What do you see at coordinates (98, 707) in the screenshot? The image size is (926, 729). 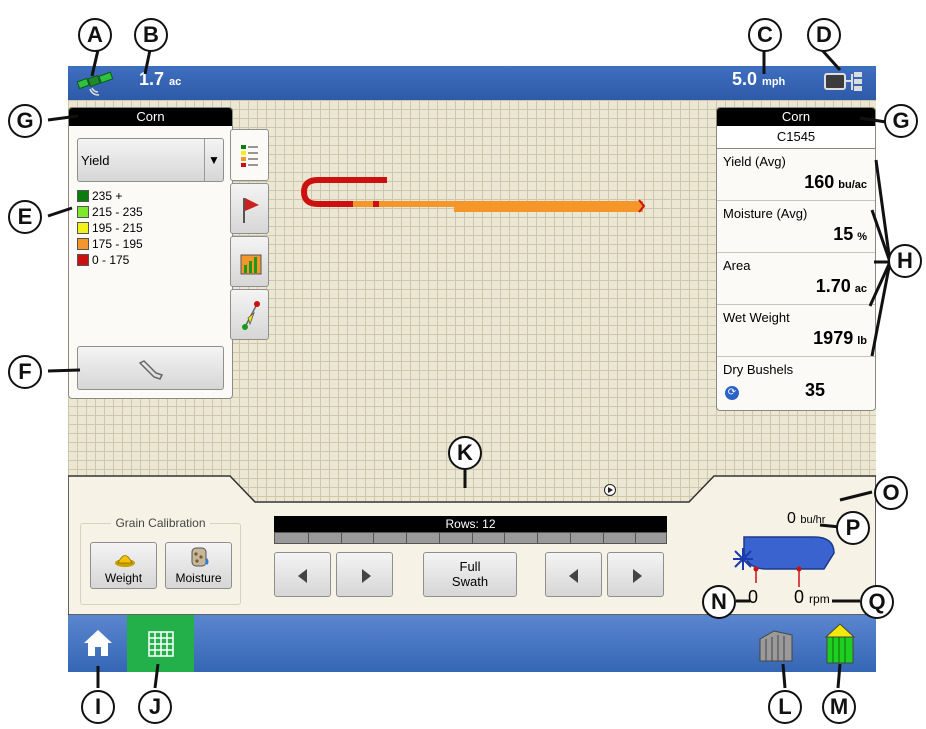 I see `callout-i: I` at bounding box center [98, 707].